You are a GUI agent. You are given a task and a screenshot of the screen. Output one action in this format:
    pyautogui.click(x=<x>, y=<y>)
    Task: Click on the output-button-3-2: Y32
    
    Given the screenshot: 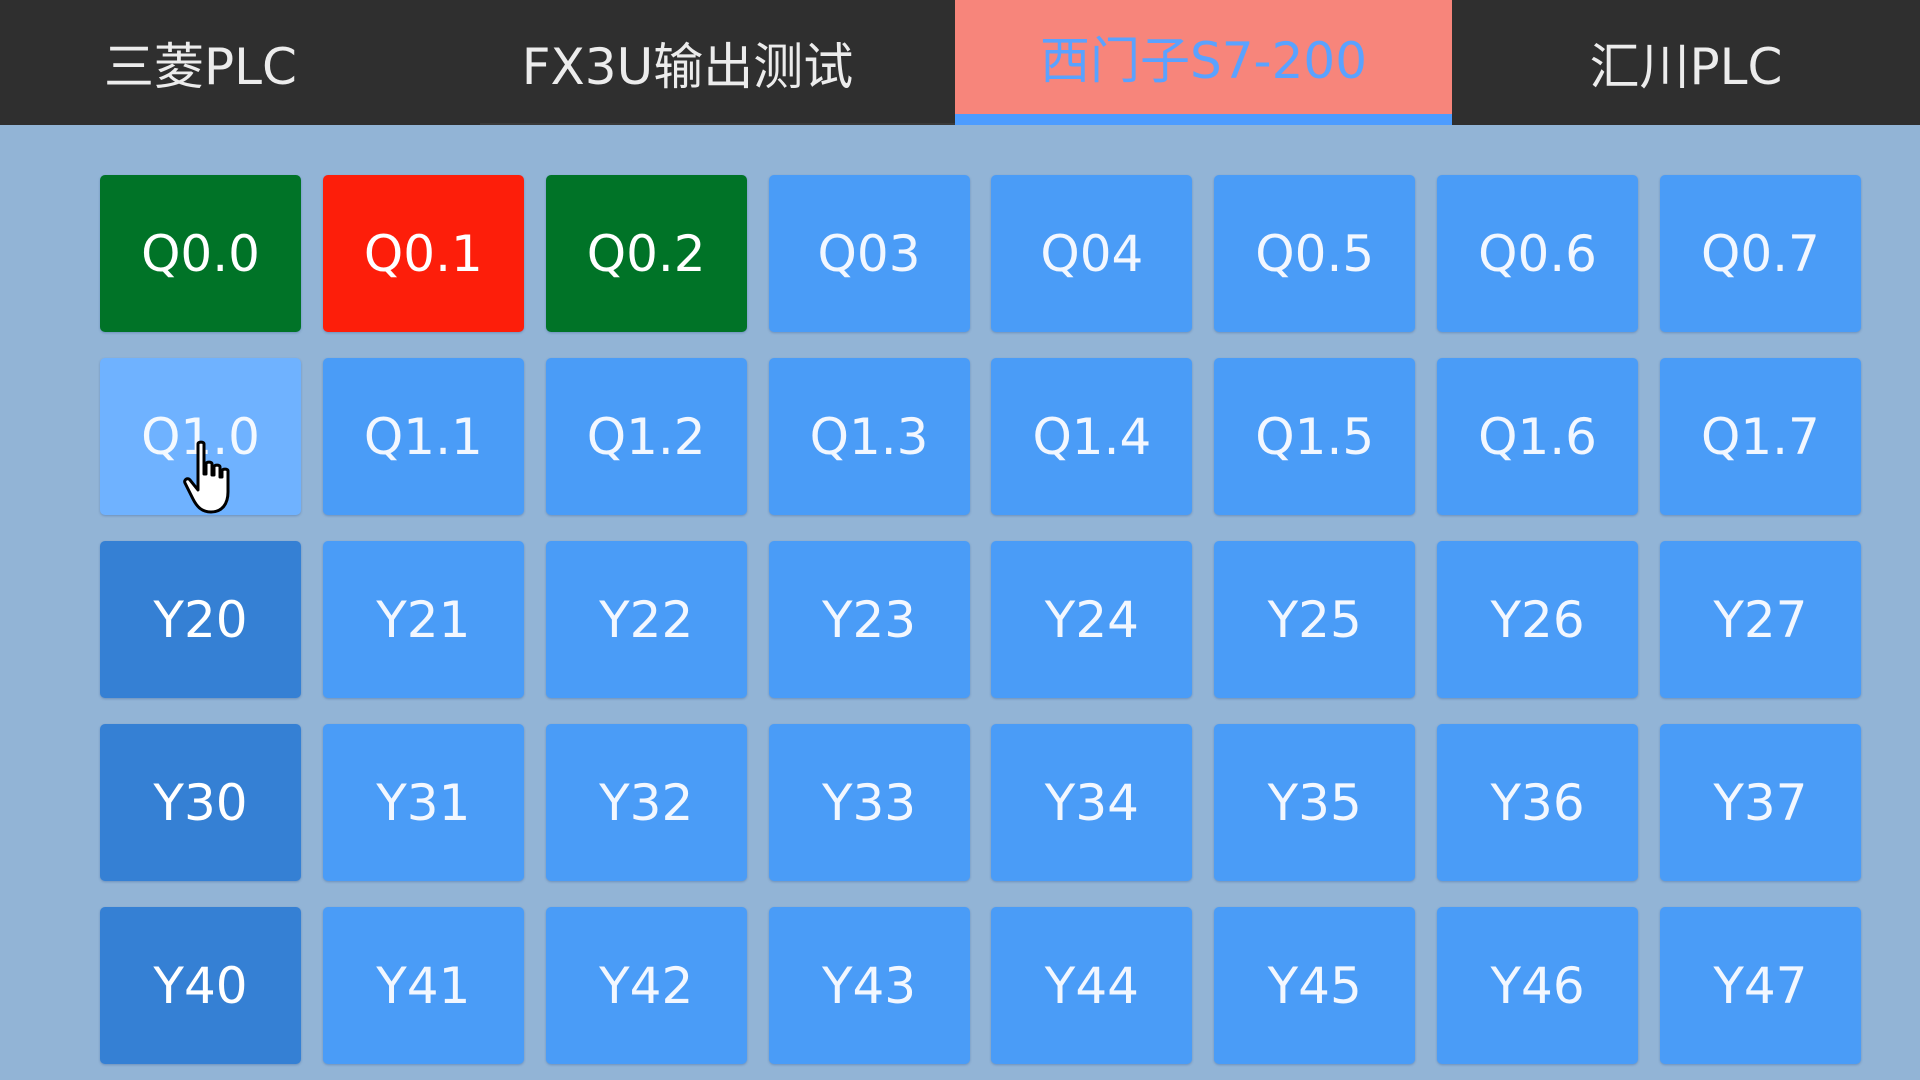 What is the action you would take?
    pyautogui.click(x=646, y=802)
    